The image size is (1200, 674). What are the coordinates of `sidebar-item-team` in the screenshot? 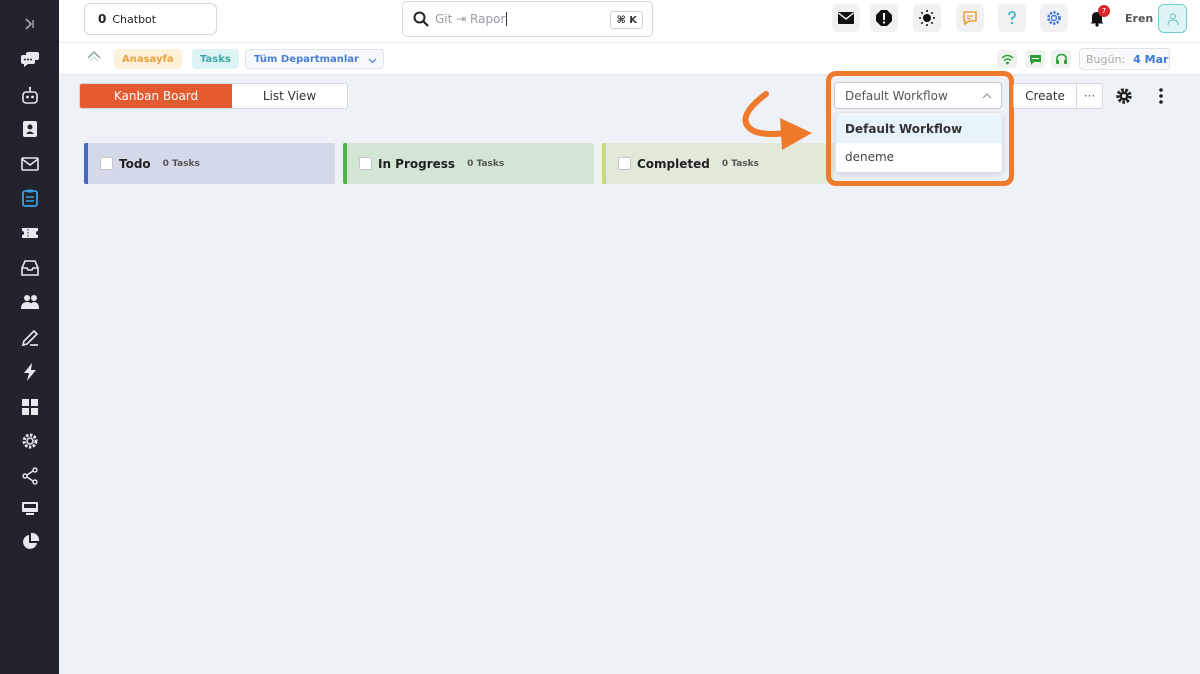 It's located at (29, 302).